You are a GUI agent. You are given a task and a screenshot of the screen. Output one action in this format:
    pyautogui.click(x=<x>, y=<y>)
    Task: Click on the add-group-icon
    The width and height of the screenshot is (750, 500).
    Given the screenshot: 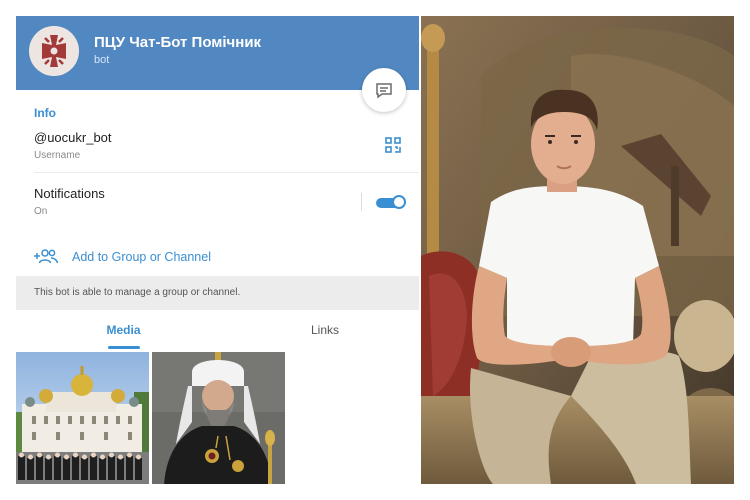 What is the action you would take?
    pyautogui.click(x=46, y=257)
    